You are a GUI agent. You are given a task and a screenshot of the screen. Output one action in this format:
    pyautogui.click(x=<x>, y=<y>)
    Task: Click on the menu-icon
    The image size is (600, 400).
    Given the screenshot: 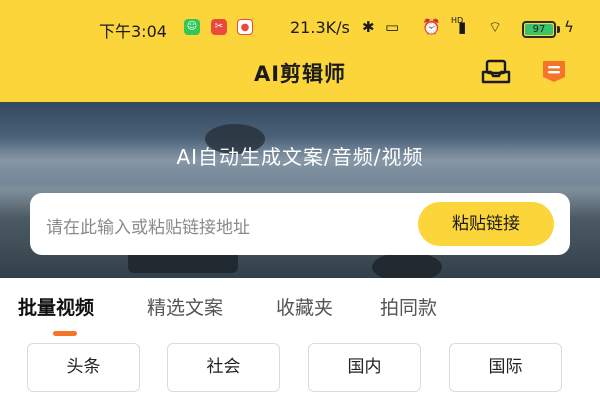 What is the action you would take?
    pyautogui.click(x=554, y=71)
    